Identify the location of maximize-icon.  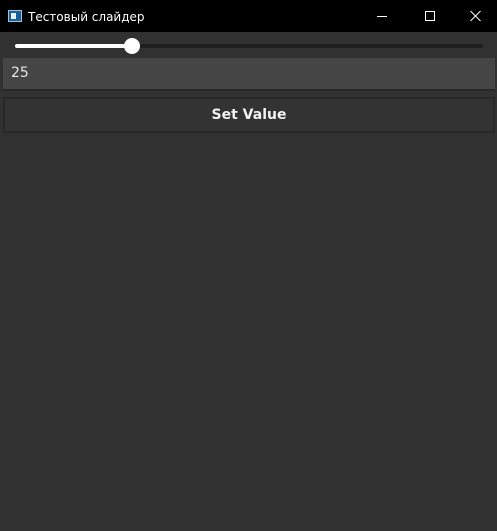
(430, 16).